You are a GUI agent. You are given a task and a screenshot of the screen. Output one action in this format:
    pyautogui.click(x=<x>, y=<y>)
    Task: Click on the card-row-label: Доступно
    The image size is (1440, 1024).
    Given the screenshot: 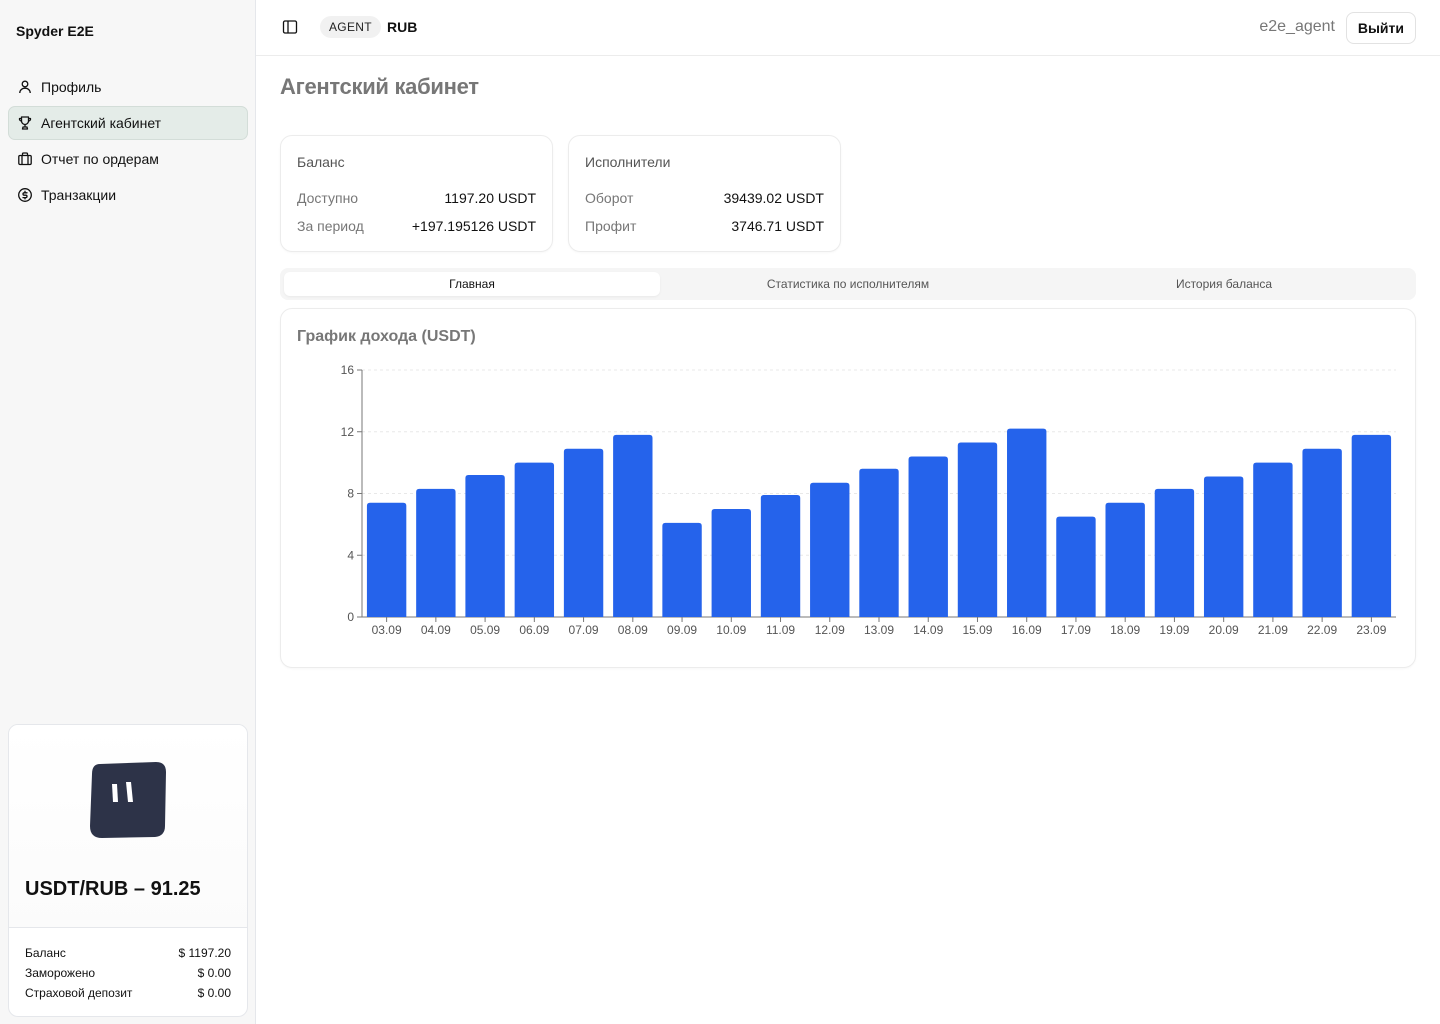 What is the action you would take?
    pyautogui.click(x=328, y=198)
    